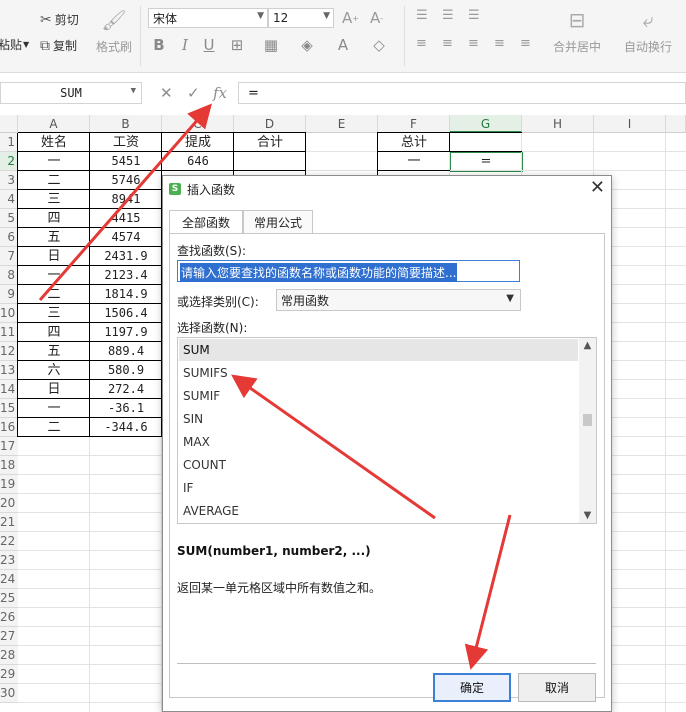  What do you see at coordinates (209, 45) in the screenshot?
I see `underline-icon: U` at bounding box center [209, 45].